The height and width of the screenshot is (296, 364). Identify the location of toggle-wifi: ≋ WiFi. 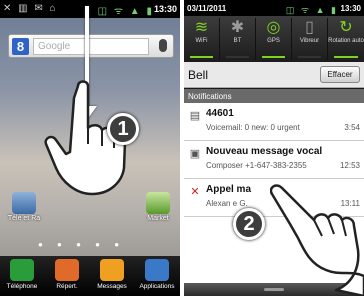
(202, 39).